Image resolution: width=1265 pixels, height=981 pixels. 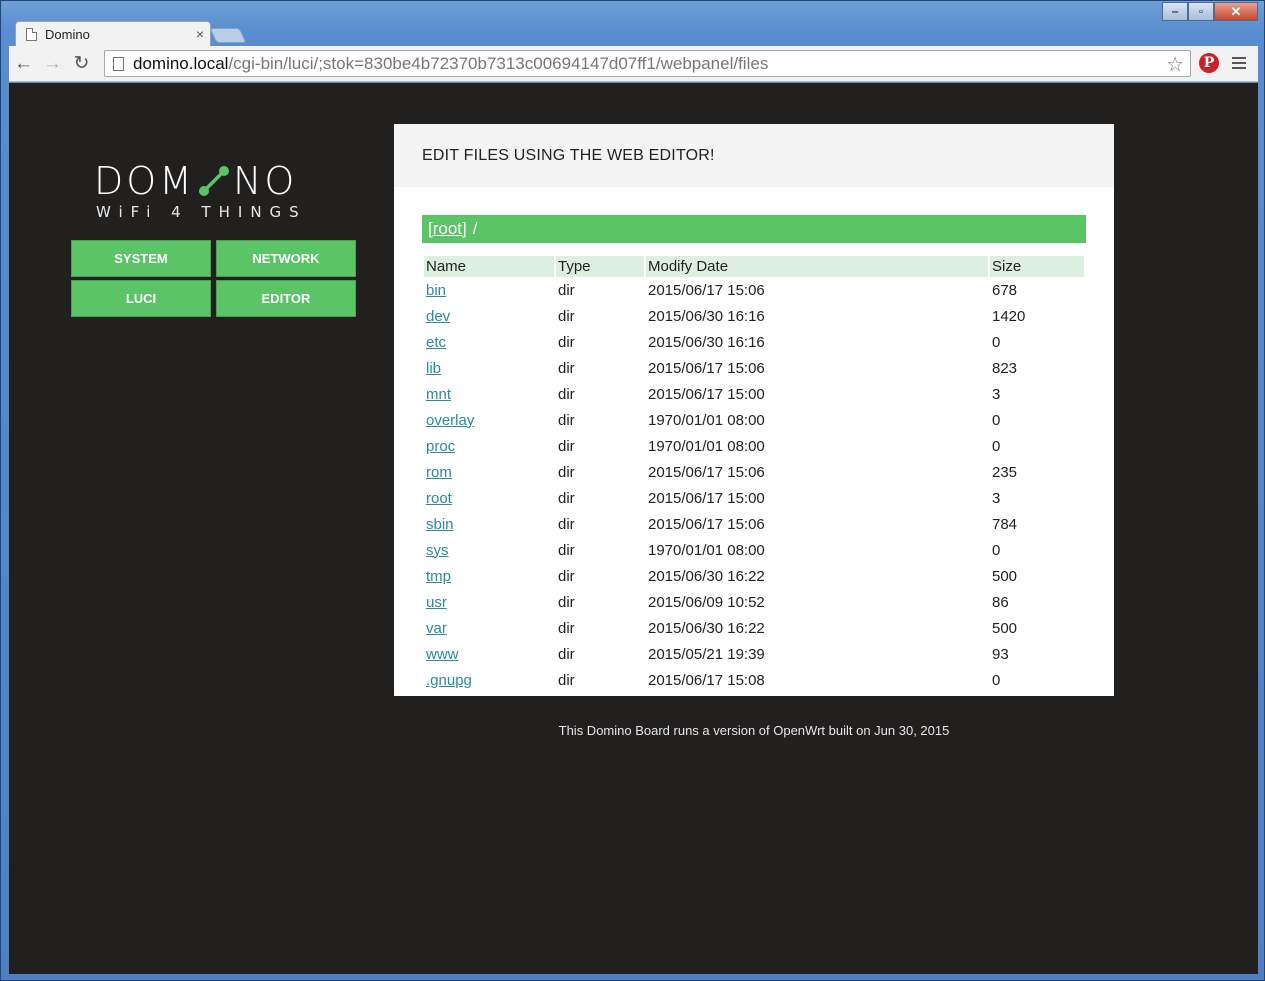 I want to click on tab-domino: Domino ×, so click(x=113, y=33).